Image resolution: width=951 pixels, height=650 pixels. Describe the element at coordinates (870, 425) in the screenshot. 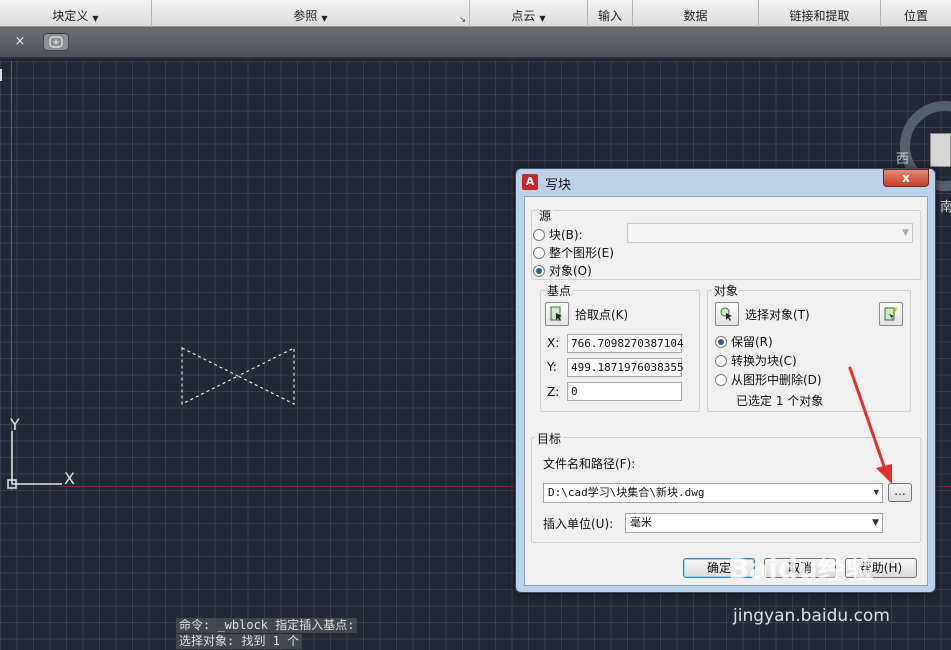

I see `annotation-arrow` at that location.